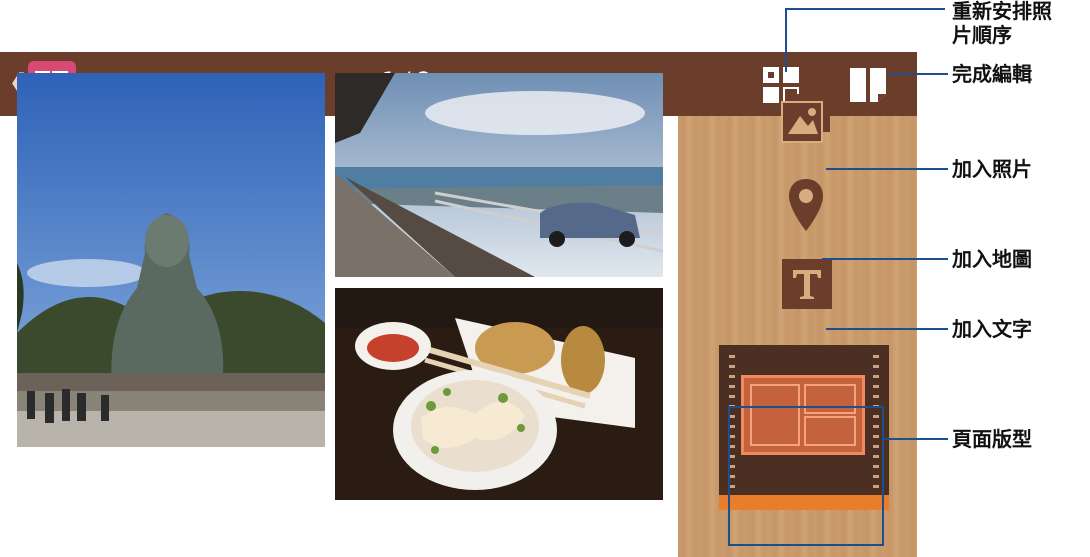 The height and width of the screenshot is (557, 1090). I want to click on callout-line-layout-right, so click(883, 476).